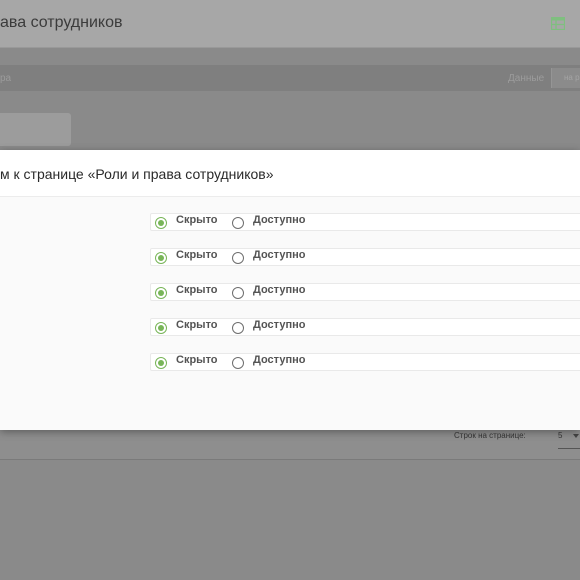  What do you see at coordinates (569, 448) in the screenshot?
I see `select-underline` at bounding box center [569, 448].